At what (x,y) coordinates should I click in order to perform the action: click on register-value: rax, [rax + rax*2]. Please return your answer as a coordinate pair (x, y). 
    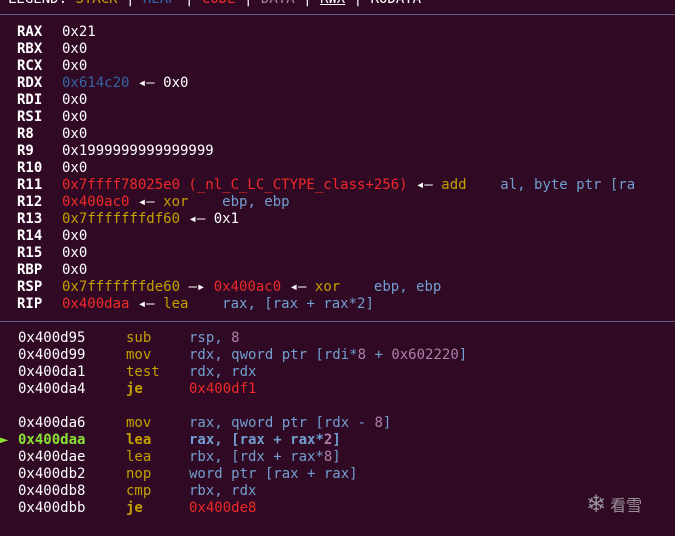
    Looking at the image, I should click on (281, 304).